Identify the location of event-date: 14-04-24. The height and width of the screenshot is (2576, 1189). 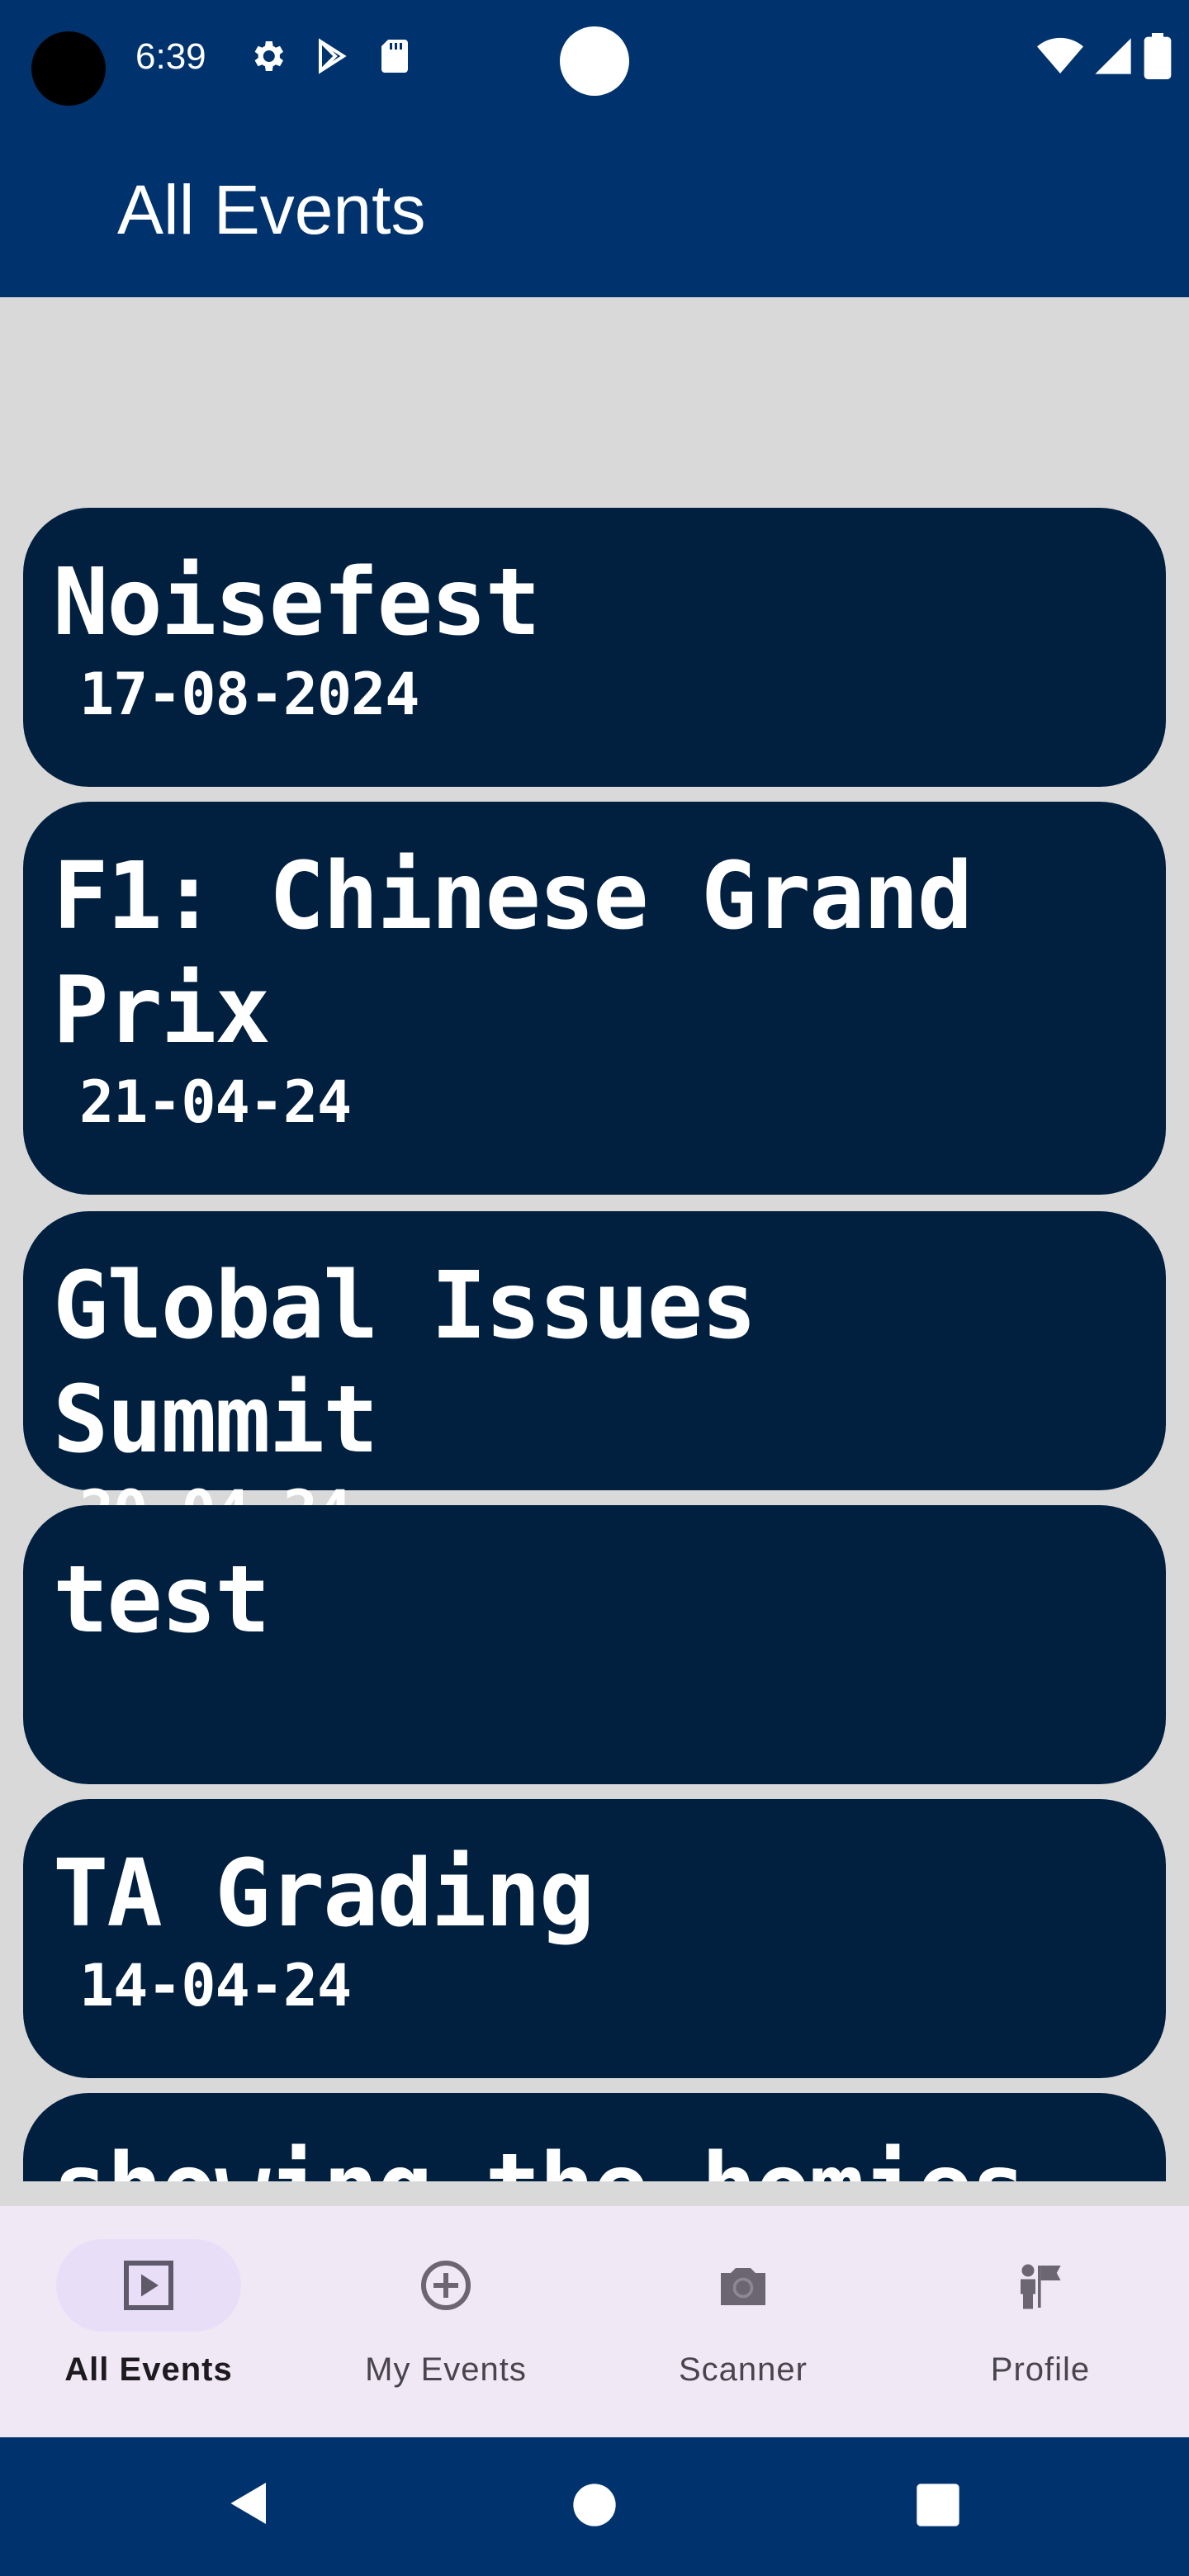
(215, 1986).